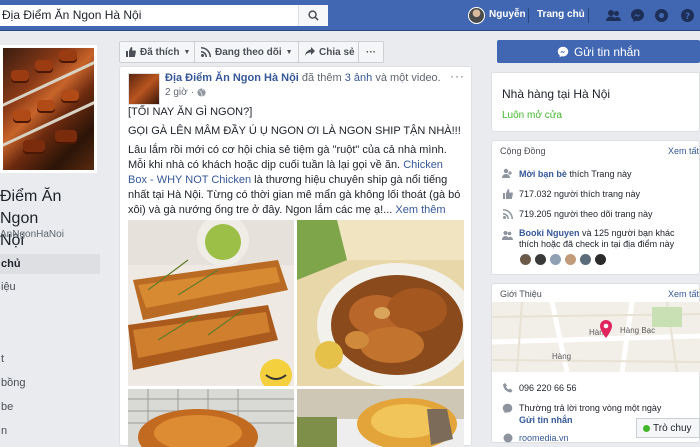 The width and height of the screenshot is (700, 447). What do you see at coordinates (507, 235) in the screenshot?
I see `friends-icon` at bounding box center [507, 235].